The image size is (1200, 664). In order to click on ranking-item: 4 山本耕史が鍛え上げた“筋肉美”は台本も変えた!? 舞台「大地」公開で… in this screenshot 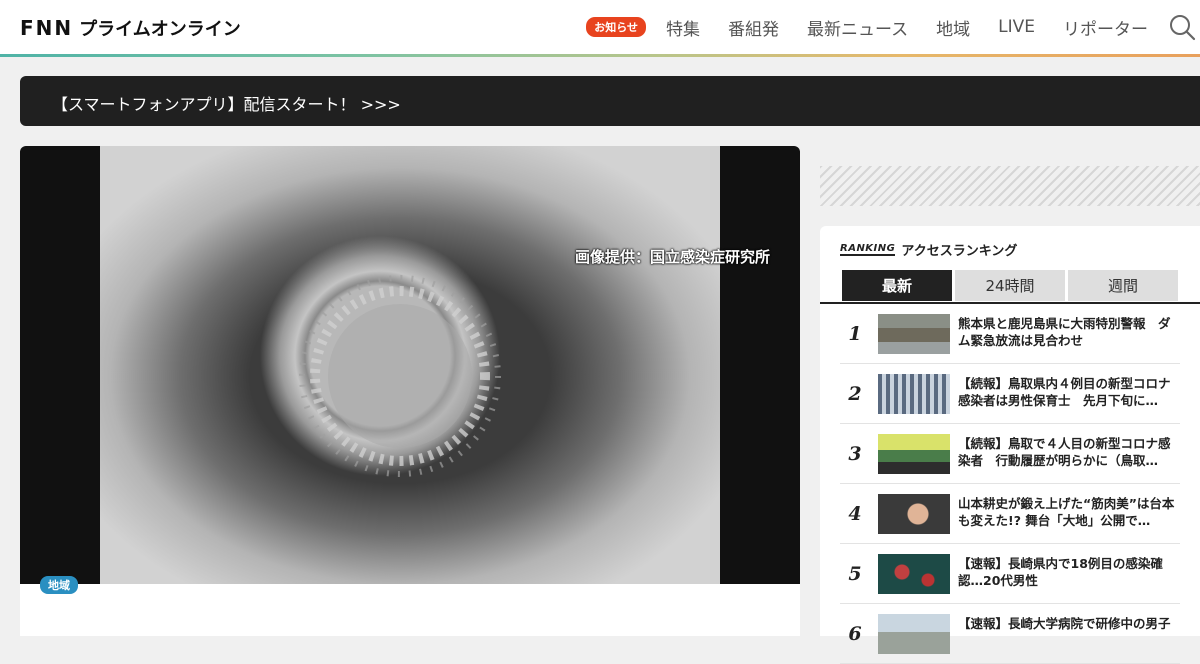, I will do `click(1010, 514)`.